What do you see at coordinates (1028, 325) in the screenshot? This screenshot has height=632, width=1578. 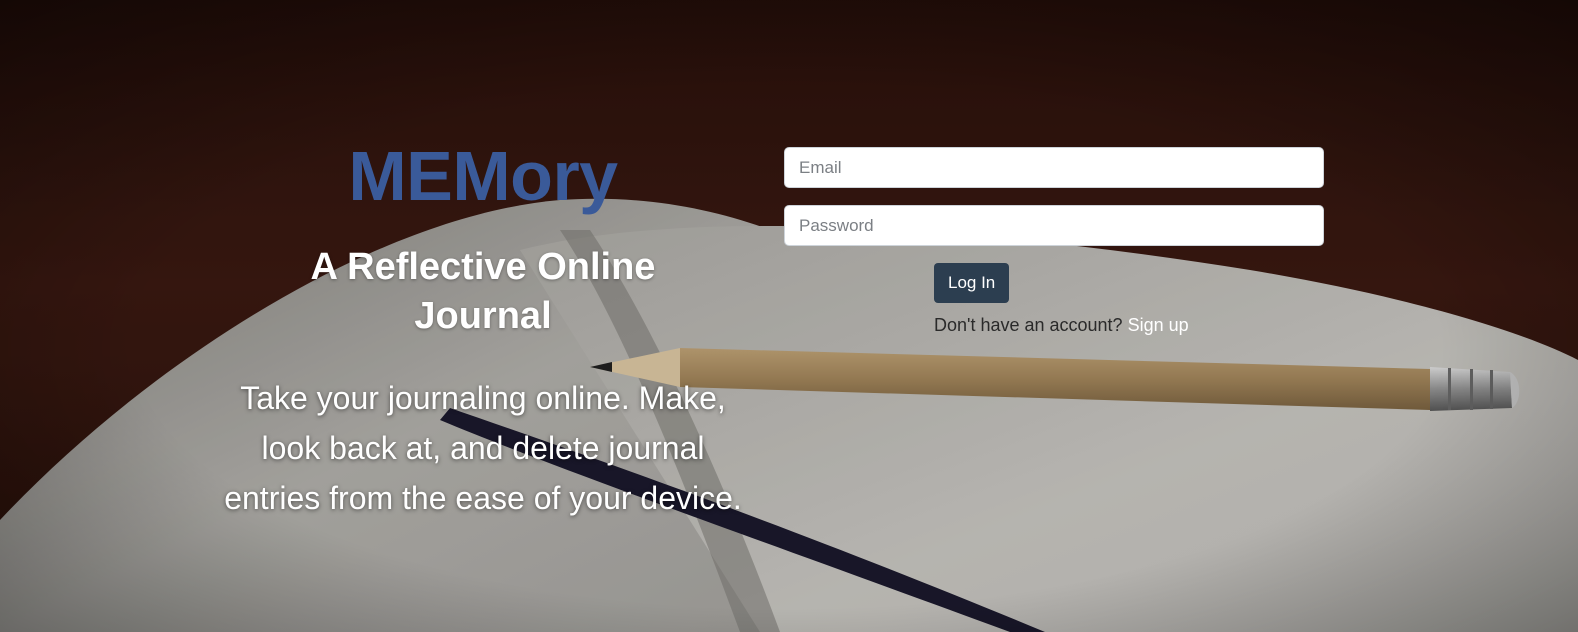 I see `signup-prompt-text: Don't have an account?` at bounding box center [1028, 325].